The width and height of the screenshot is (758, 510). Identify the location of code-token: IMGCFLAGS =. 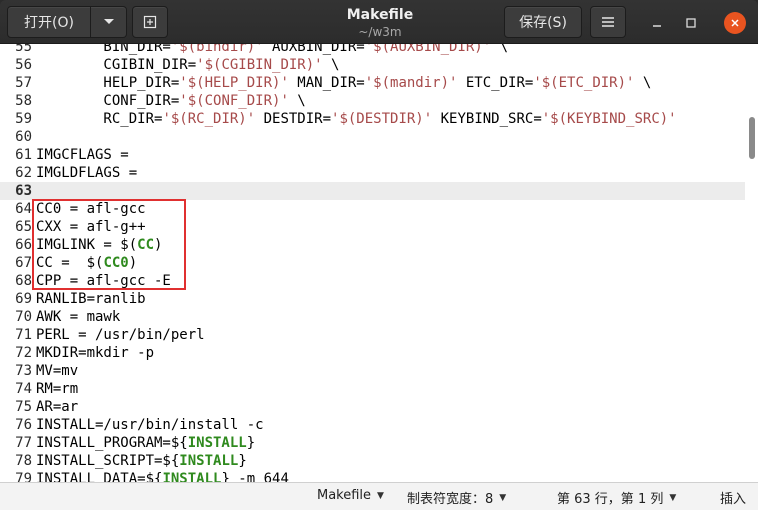
(82, 155).